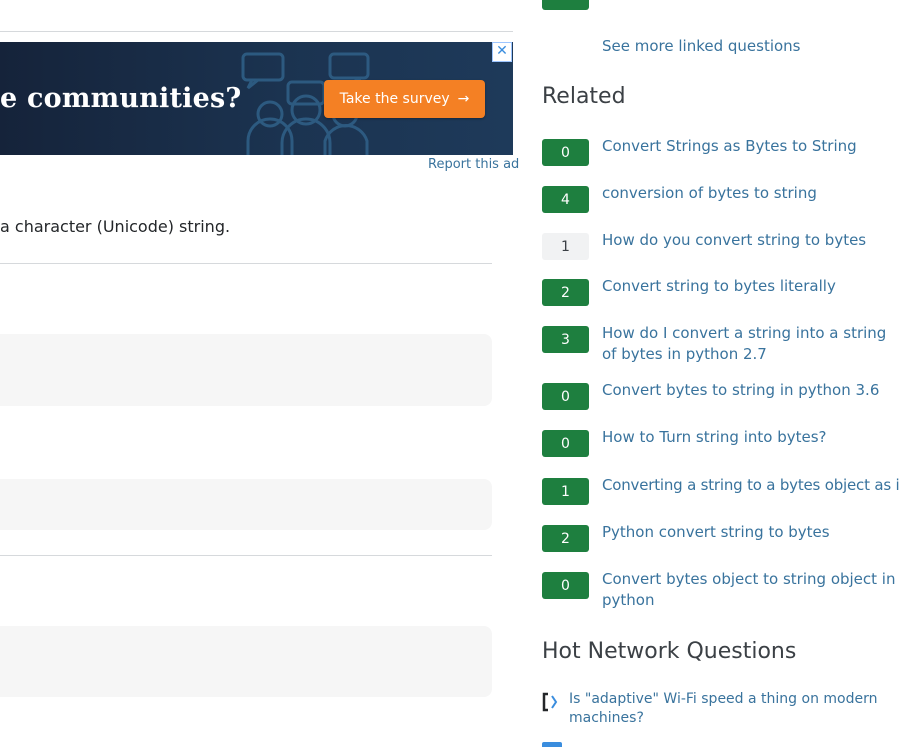 The height and width of the screenshot is (747, 900). Describe the element at coordinates (246, 263) in the screenshot. I see `question-divider` at that location.